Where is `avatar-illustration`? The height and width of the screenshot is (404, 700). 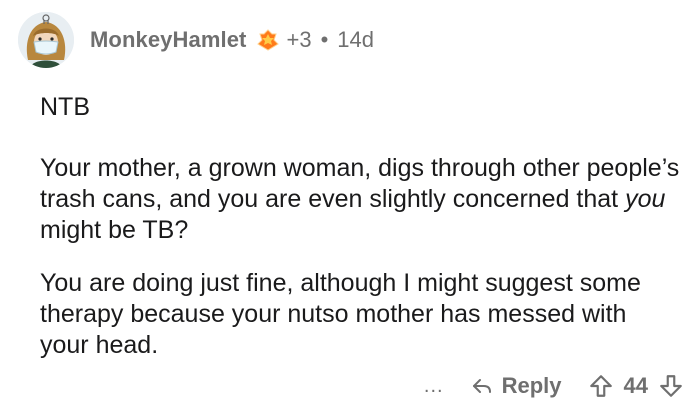
avatar-illustration is located at coordinates (46, 40).